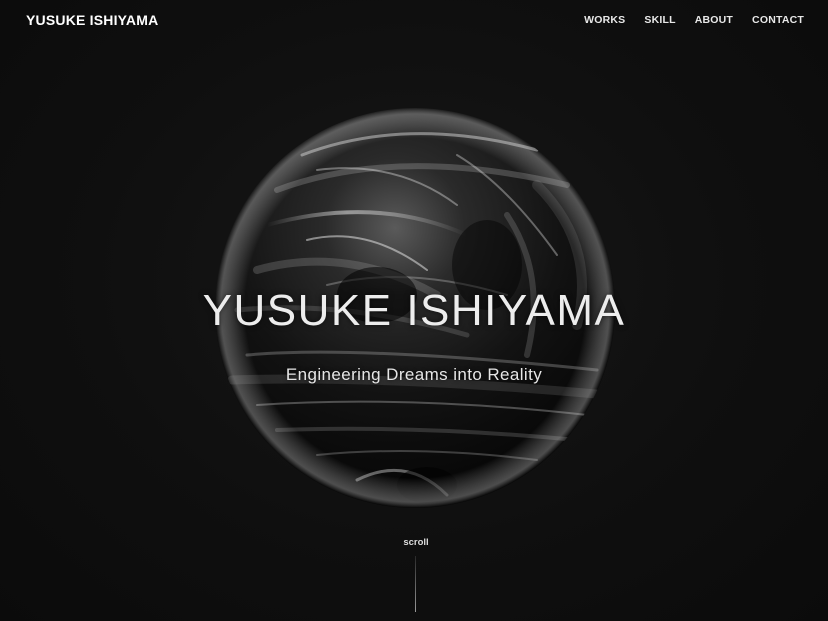 The image size is (828, 621). What do you see at coordinates (714, 20) in the screenshot?
I see `nav-item-about: ABOUT` at bounding box center [714, 20].